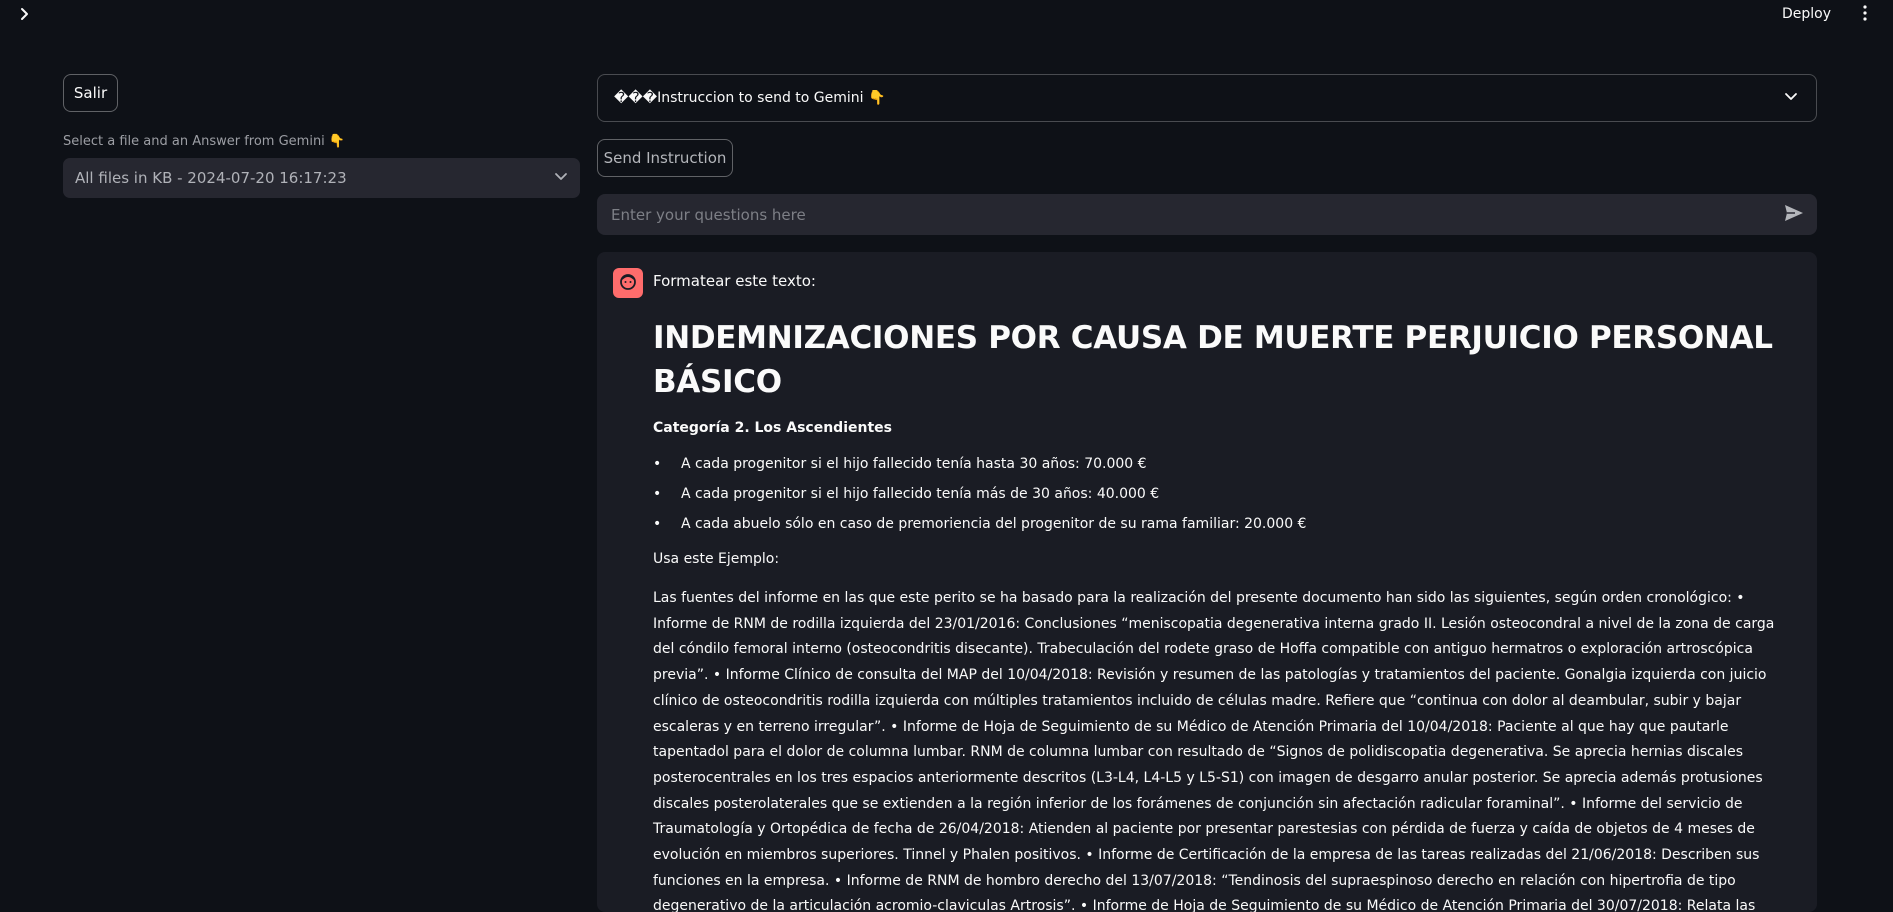 Image resolution: width=1893 pixels, height=912 pixels. I want to click on example-label: Usa este Ejemplo:, so click(716, 559).